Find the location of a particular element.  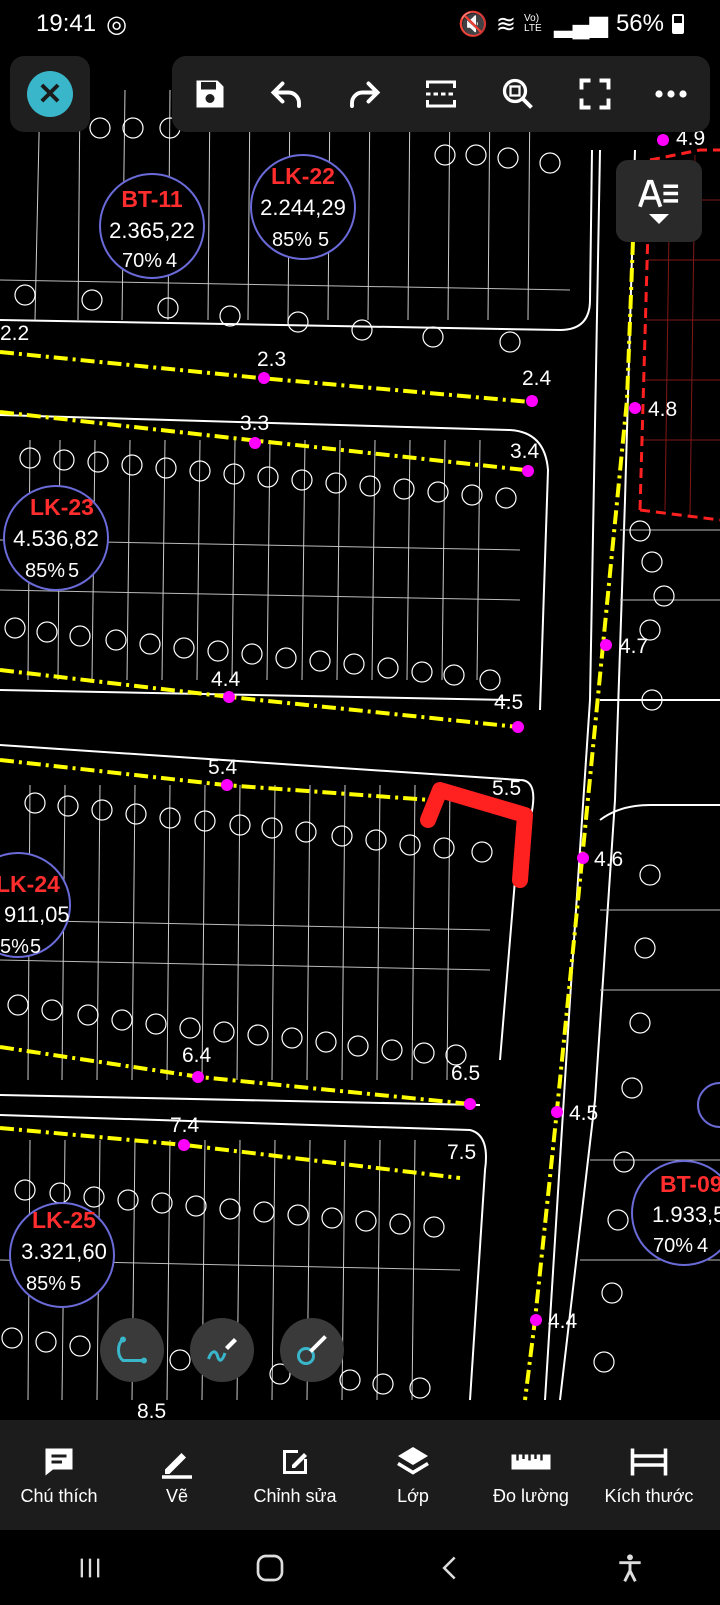

point-label: 2.3 is located at coordinates (271, 359).